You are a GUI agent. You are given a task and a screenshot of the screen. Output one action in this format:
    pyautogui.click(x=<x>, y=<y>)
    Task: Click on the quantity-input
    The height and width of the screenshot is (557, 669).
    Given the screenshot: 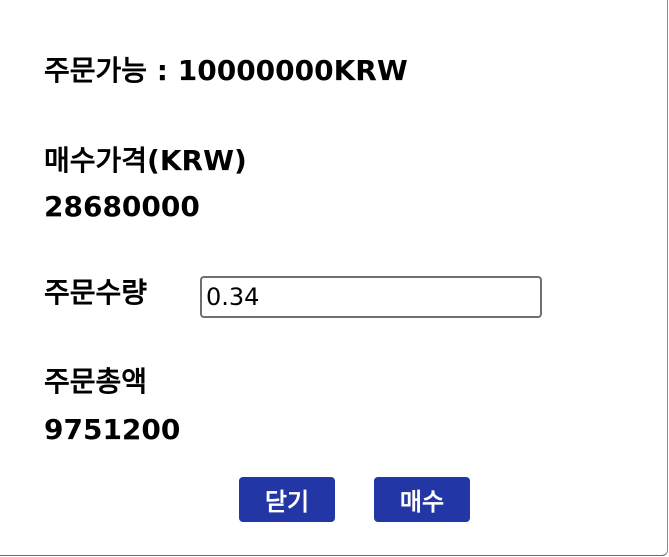 What is the action you would take?
    pyautogui.click(x=371, y=297)
    